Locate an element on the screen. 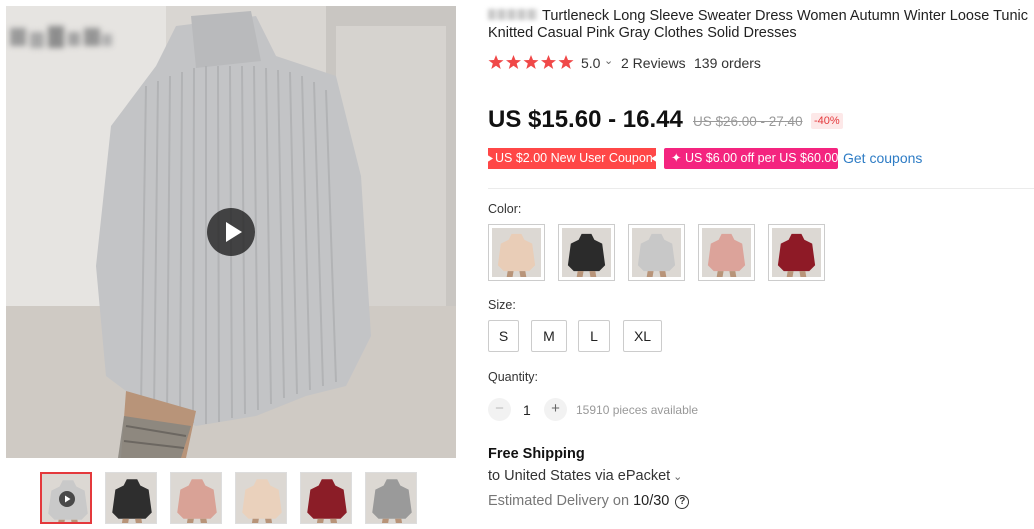 The image size is (1034, 529). thumbnail-multi is located at coordinates (391, 498).